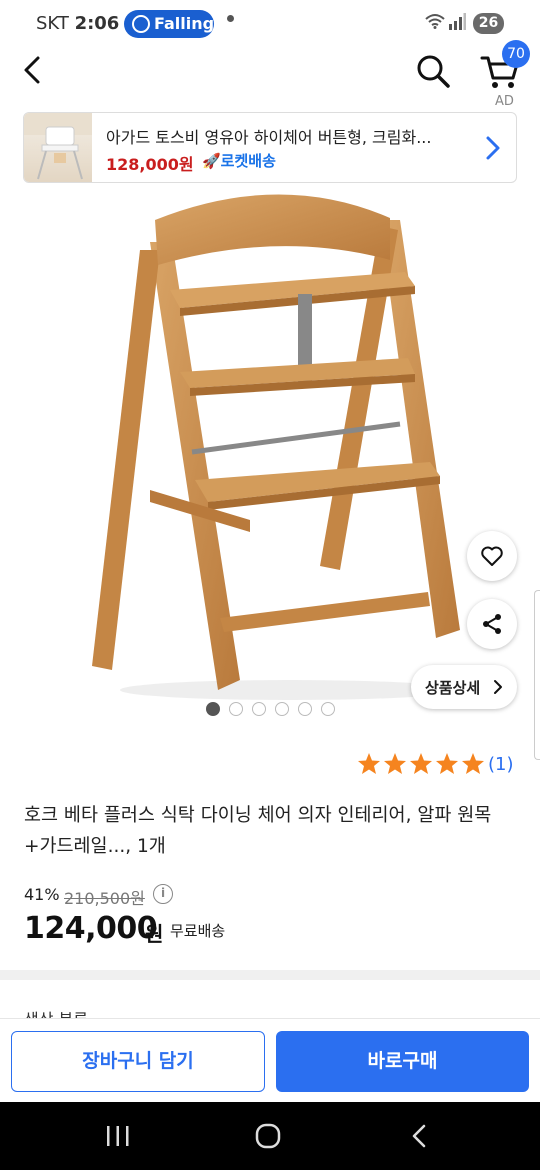  I want to click on status-bar: SKT 2:06 Falling 26, so click(270, 24).